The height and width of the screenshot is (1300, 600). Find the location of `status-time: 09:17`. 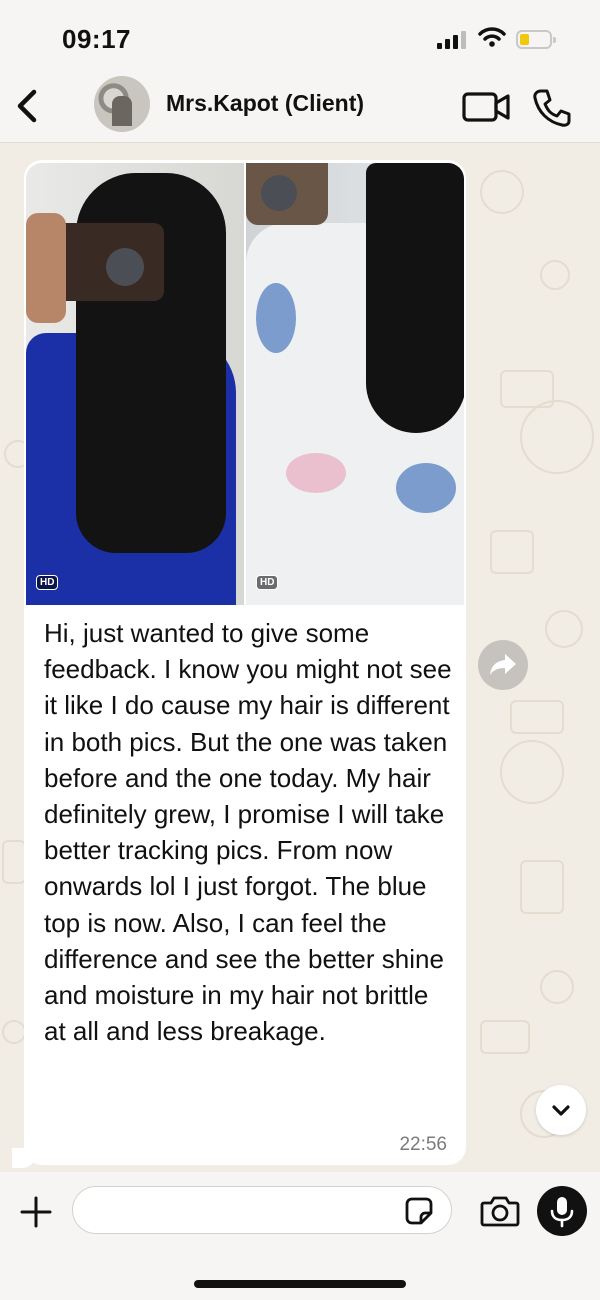

status-time: 09:17 is located at coordinates (96, 39).